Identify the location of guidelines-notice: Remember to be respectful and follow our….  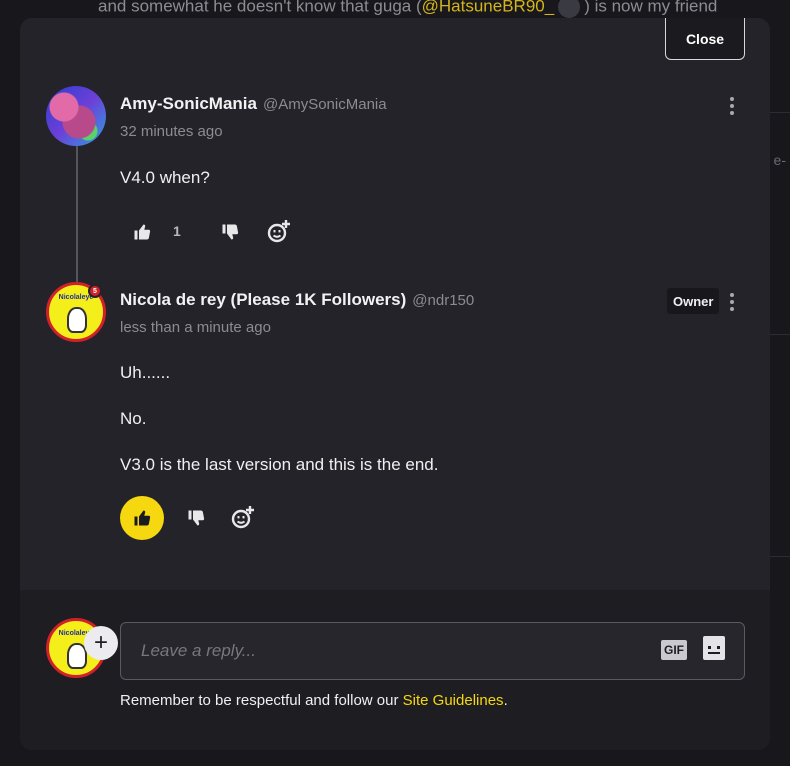
(314, 700).